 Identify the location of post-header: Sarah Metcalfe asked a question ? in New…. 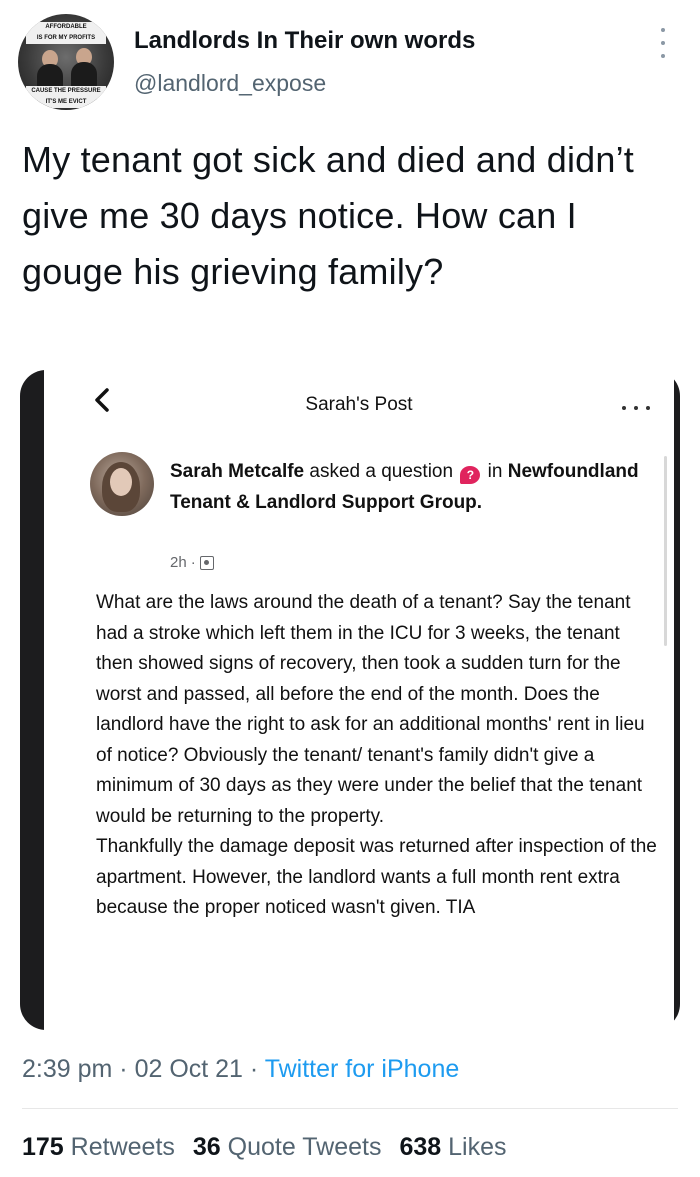
(415, 487).